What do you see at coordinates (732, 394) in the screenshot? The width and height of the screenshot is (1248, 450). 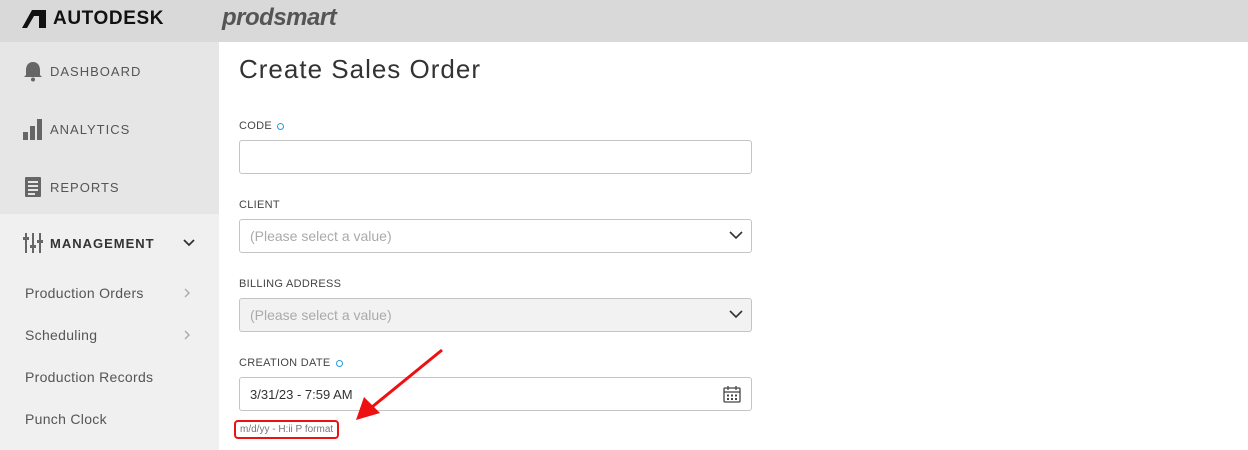 I see `calendar-icon` at bounding box center [732, 394].